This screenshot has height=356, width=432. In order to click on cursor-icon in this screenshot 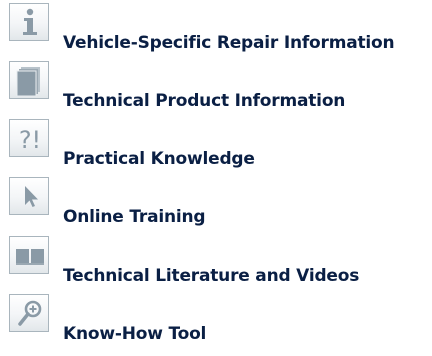, I will do `click(29, 196)`.